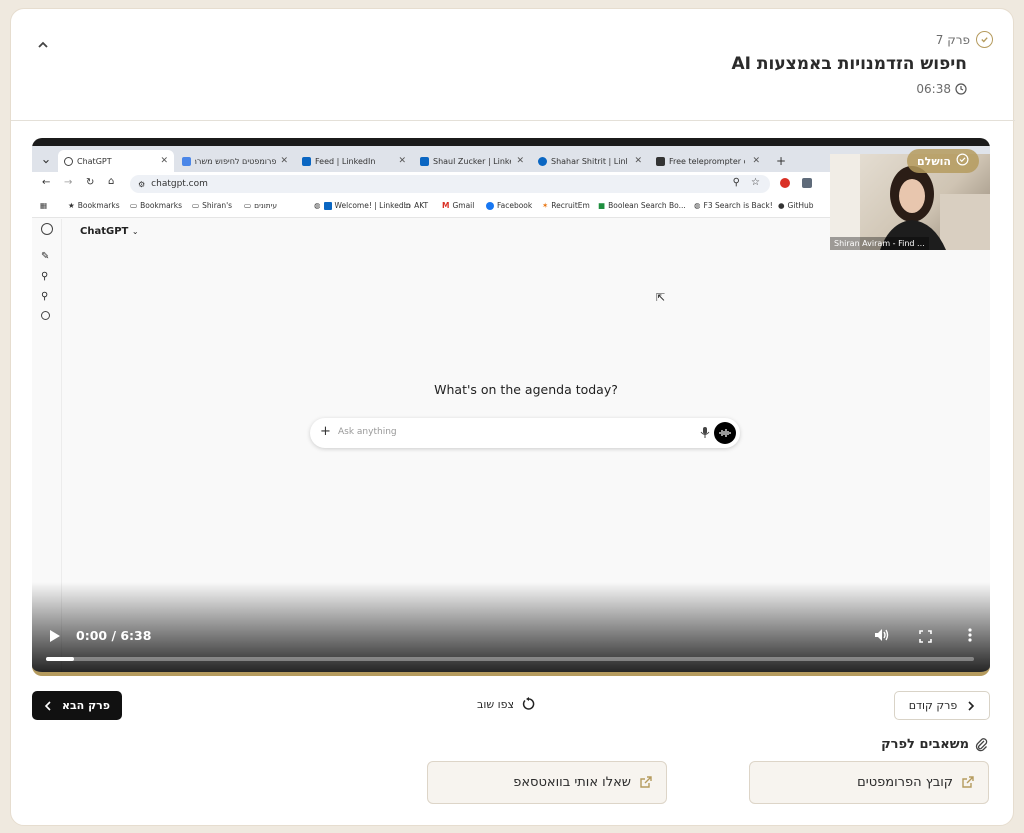 This screenshot has height=833, width=1024. Describe the element at coordinates (572, 782) in the screenshot. I see `resource-label: שאלו אותי בוואטסאפ` at that location.